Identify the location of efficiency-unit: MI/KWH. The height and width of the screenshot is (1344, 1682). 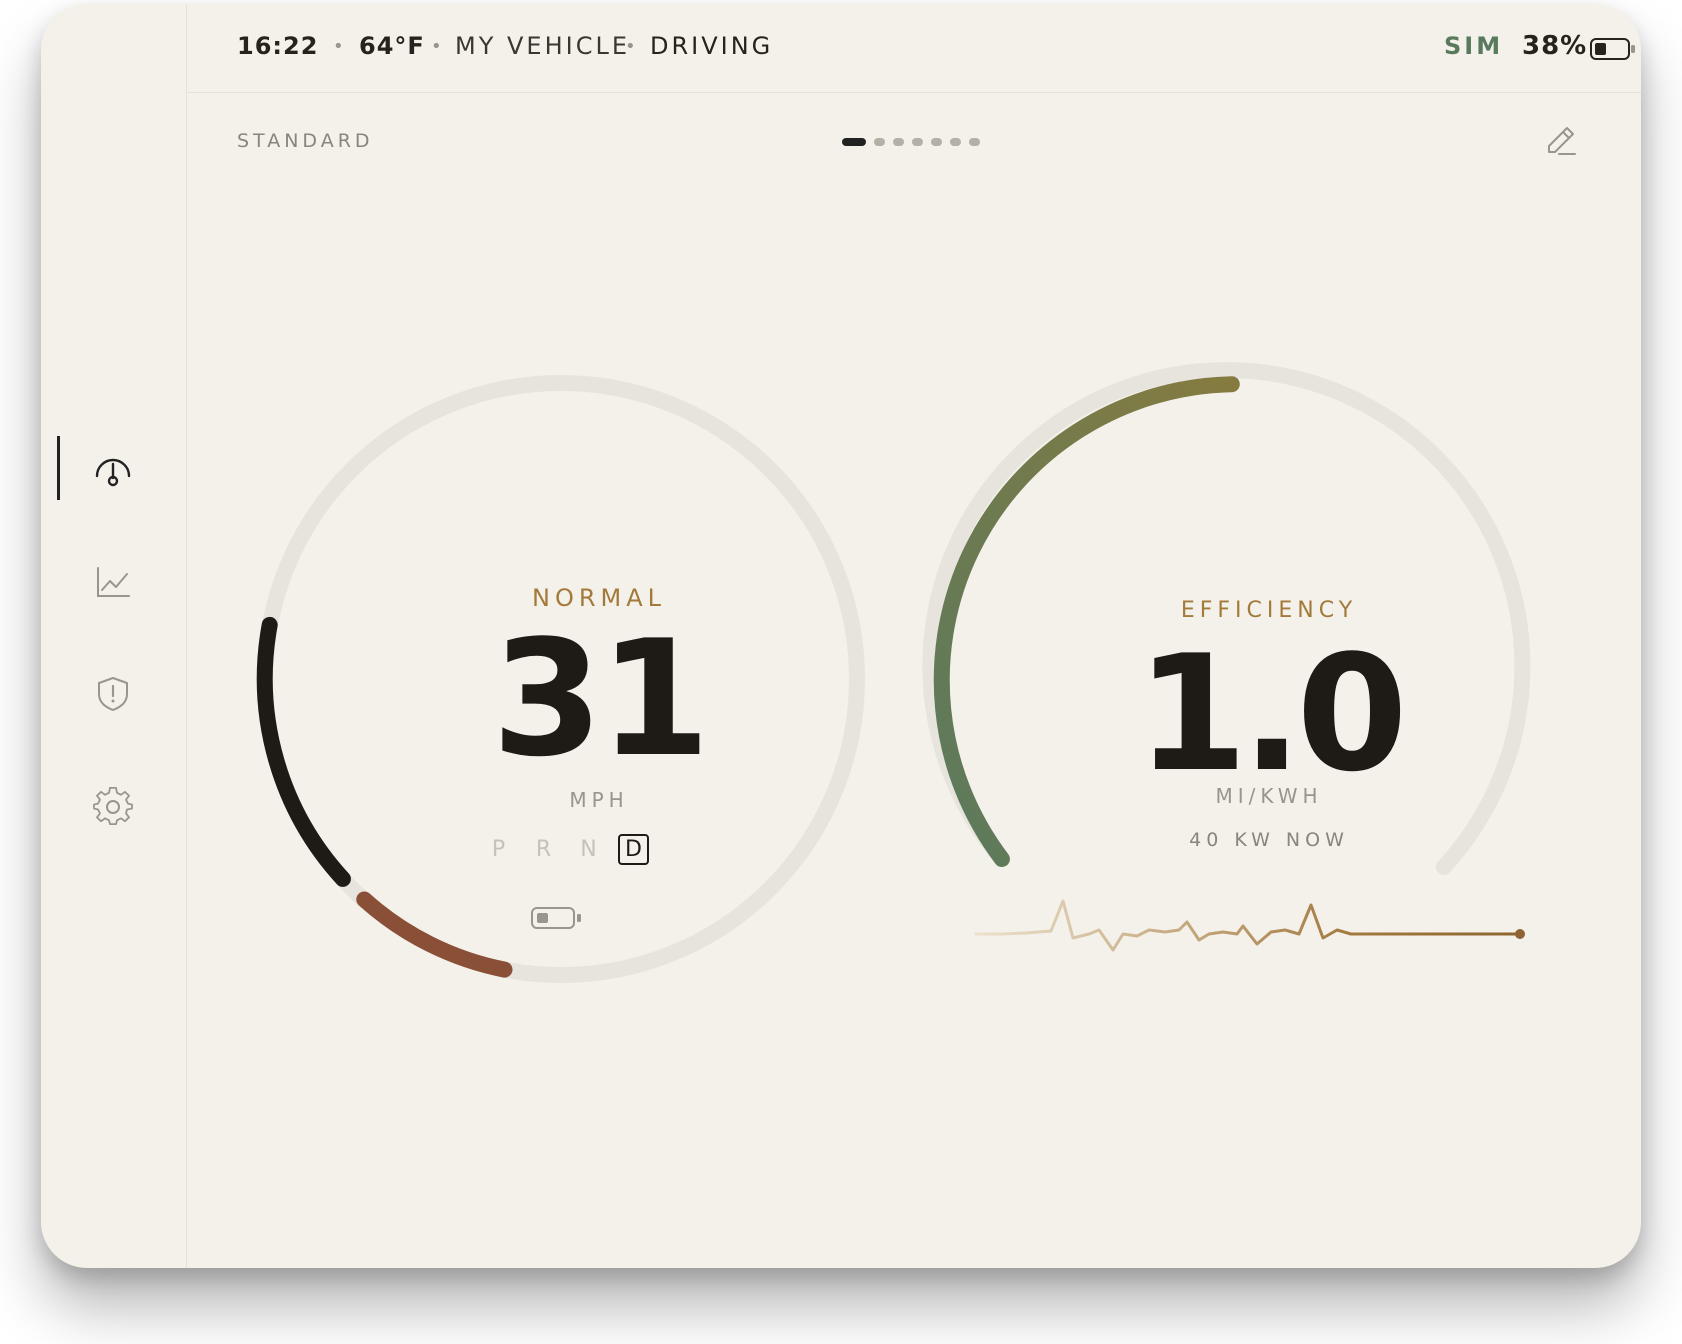
(1269, 796).